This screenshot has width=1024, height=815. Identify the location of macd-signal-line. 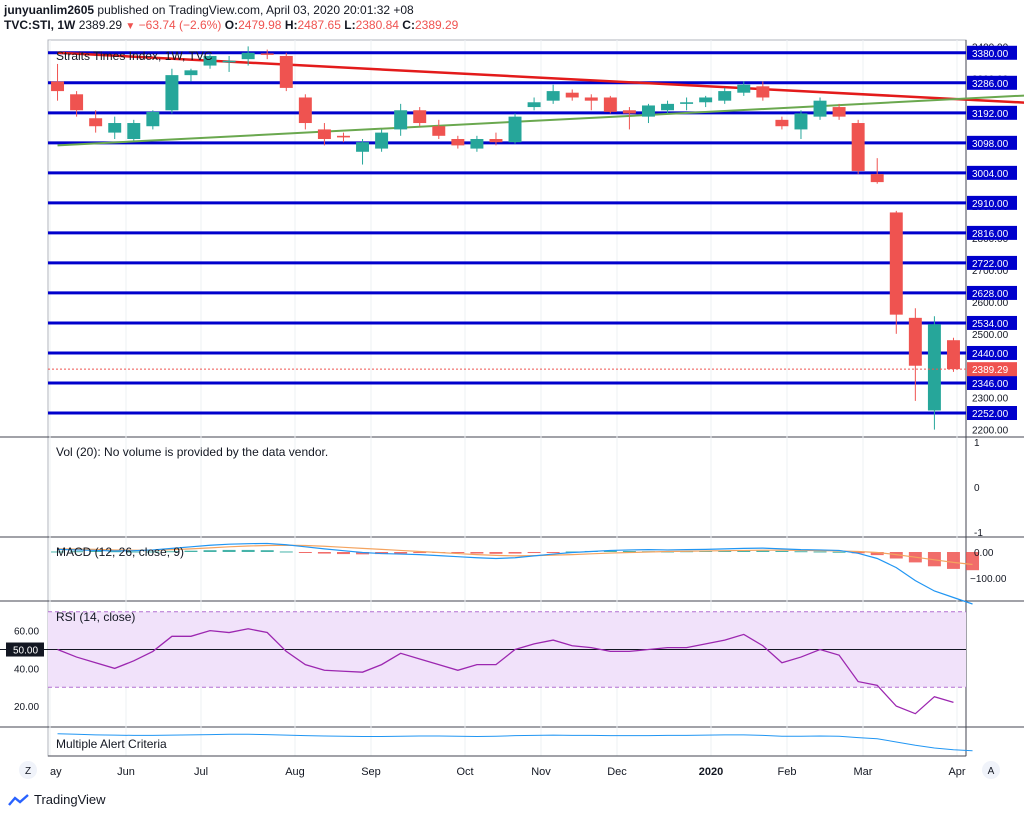
(515, 555).